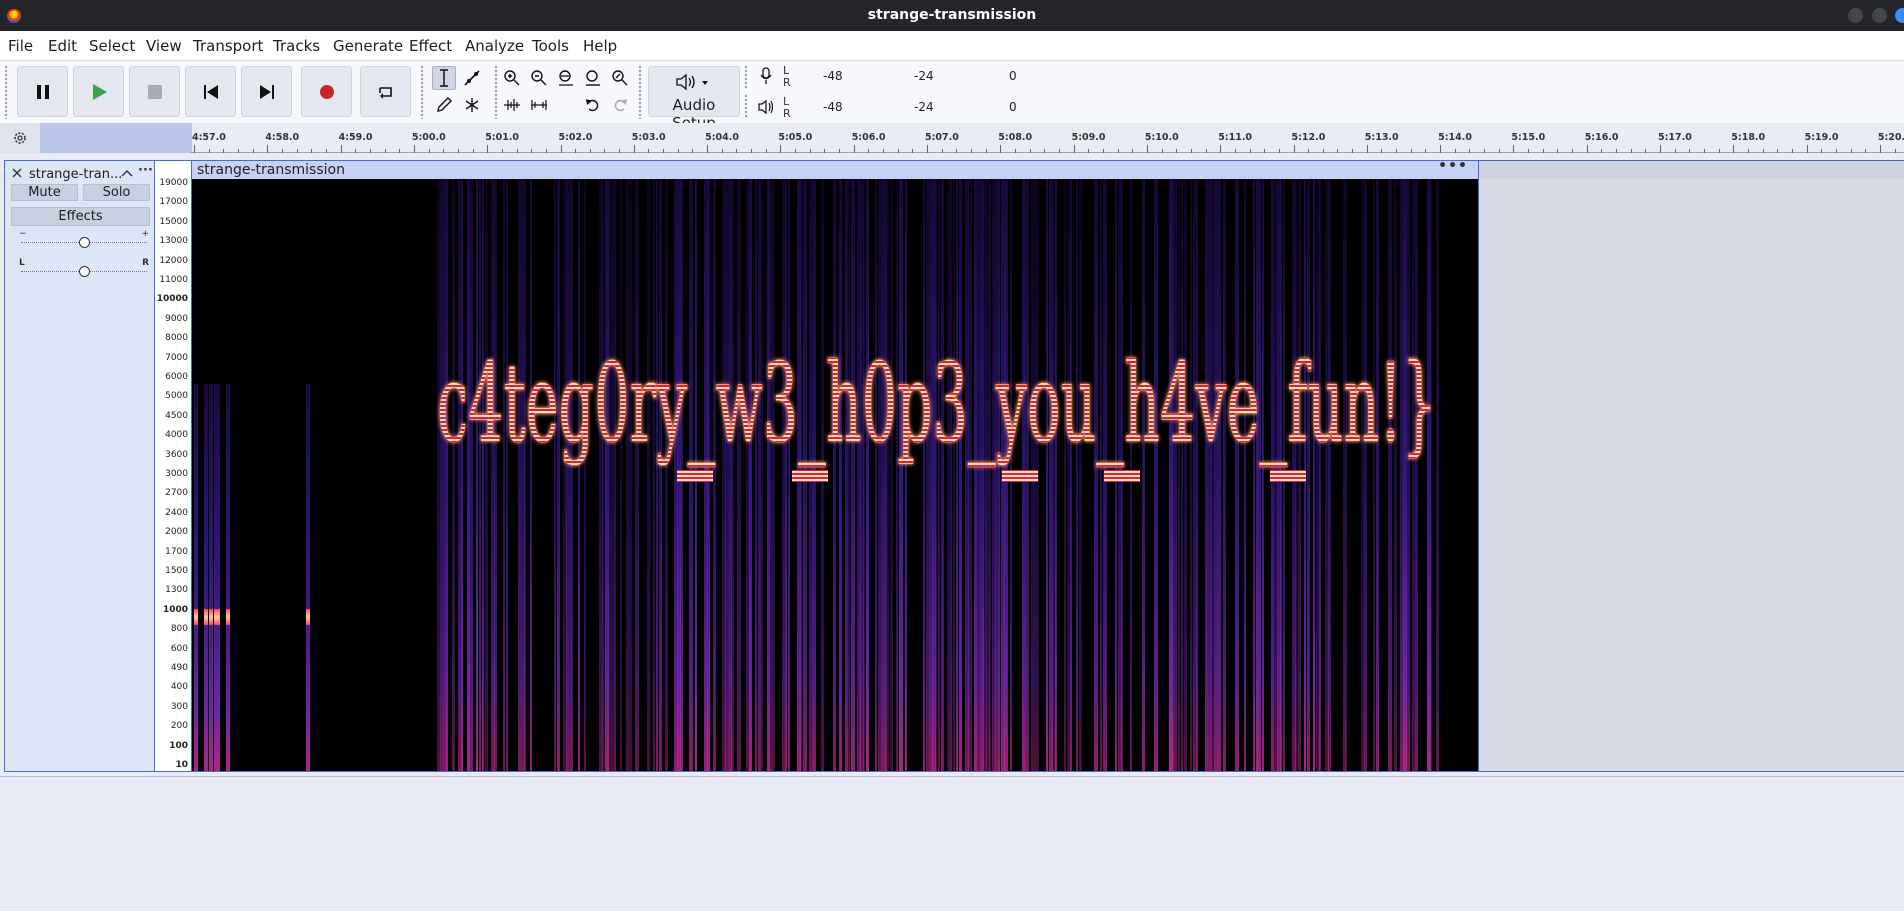 Image resolution: width=1904 pixels, height=911 pixels. What do you see at coordinates (84, 271) in the screenshot?
I see `pan-slider-knob` at bounding box center [84, 271].